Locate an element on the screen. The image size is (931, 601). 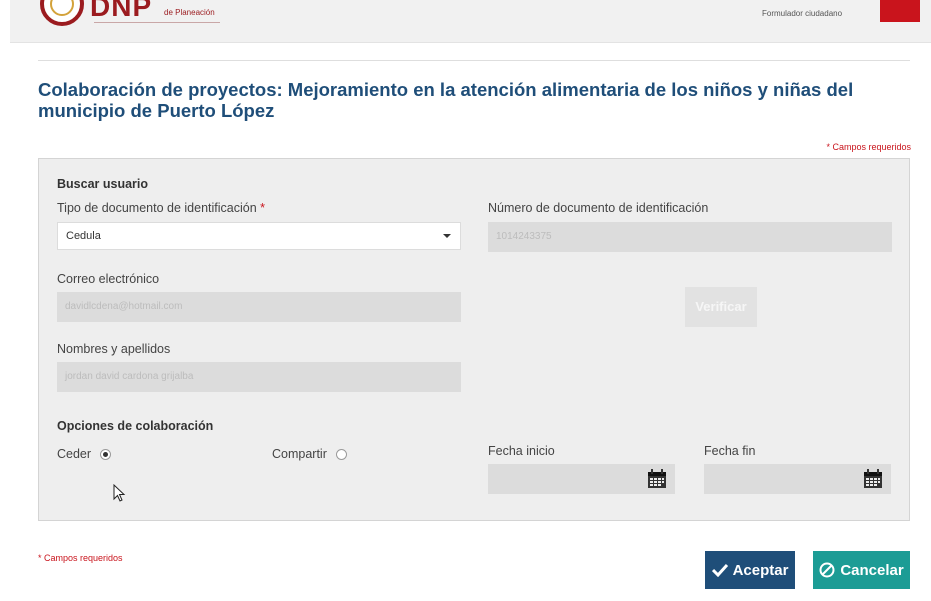
required-note-top: * Campos requeridos is located at coordinates (868, 147).